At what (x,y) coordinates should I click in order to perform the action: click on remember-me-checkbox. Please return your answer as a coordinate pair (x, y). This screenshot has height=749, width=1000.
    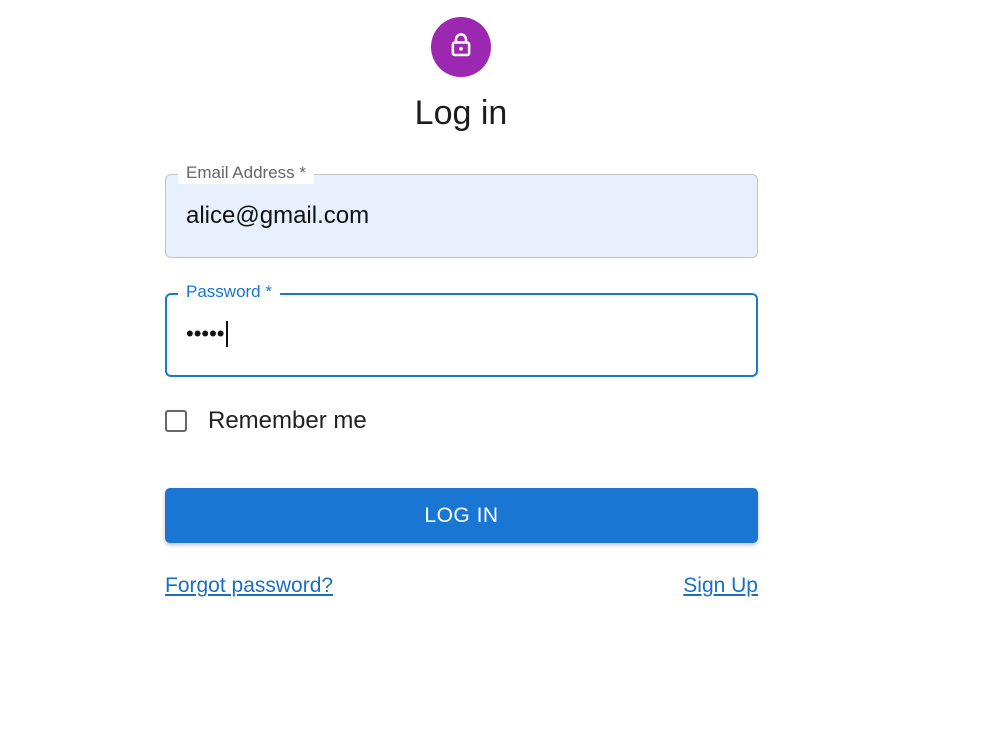
    Looking at the image, I should click on (176, 421).